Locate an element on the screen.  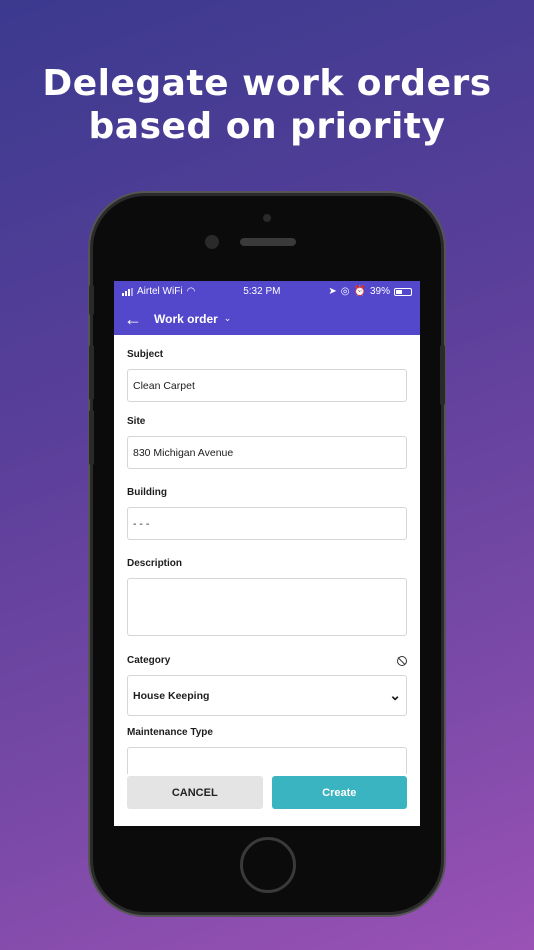
front-camera is located at coordinates (212, 242).